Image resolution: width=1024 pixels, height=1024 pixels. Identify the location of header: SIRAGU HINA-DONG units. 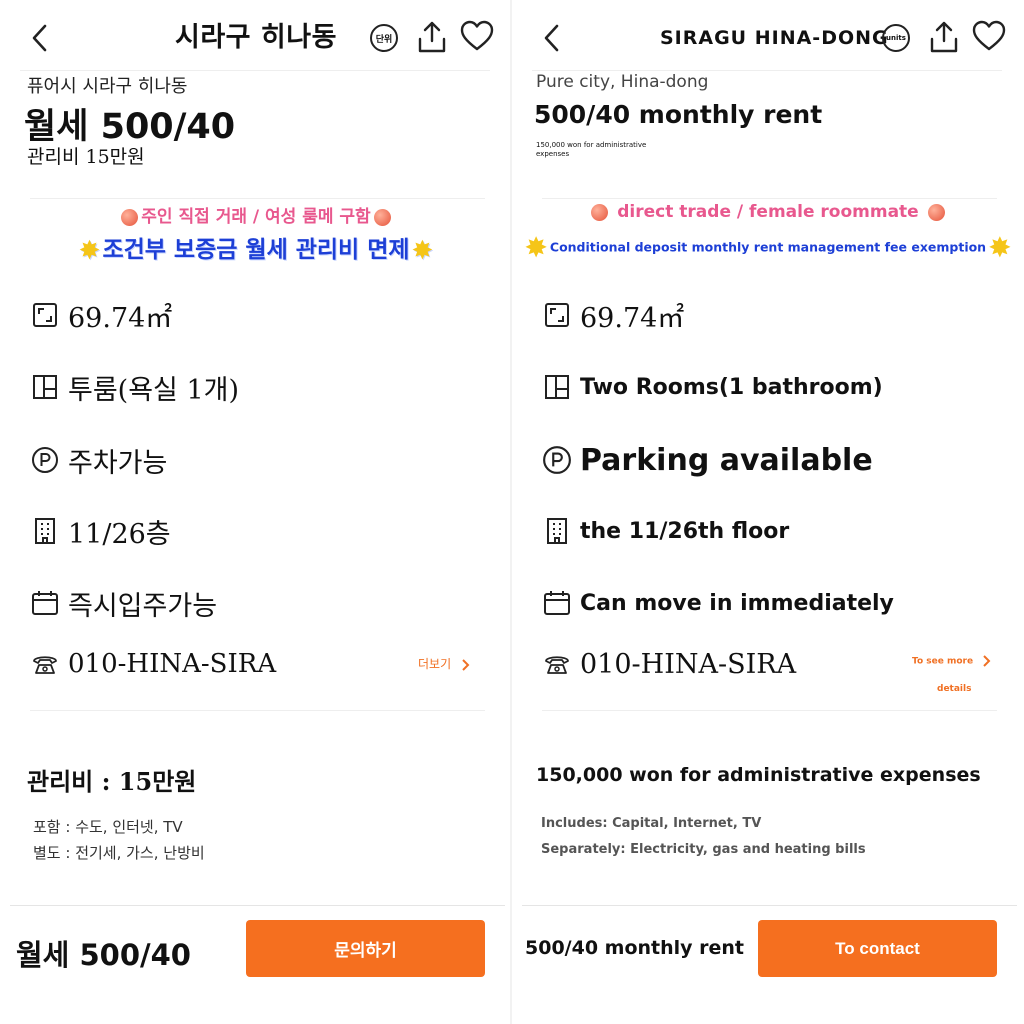
(768, 35).